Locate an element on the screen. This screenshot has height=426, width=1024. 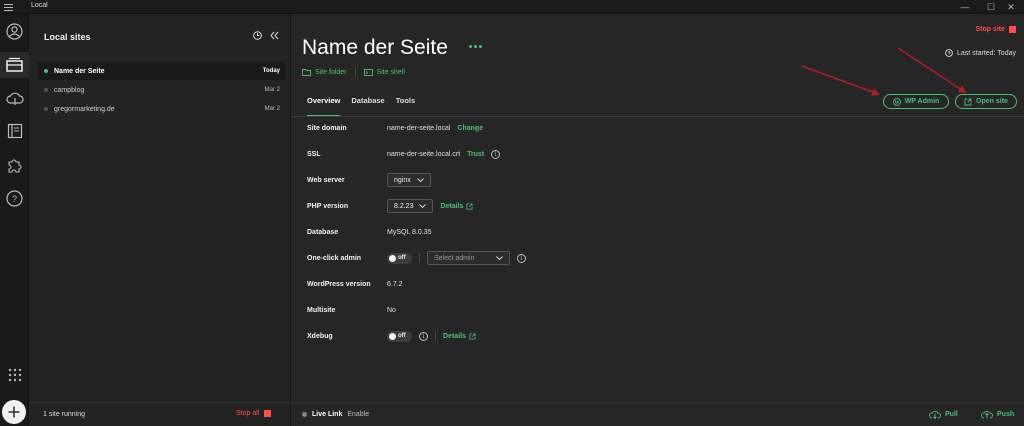
sites-footer: 1 site running Stop all is located at coordinates (160, 414).